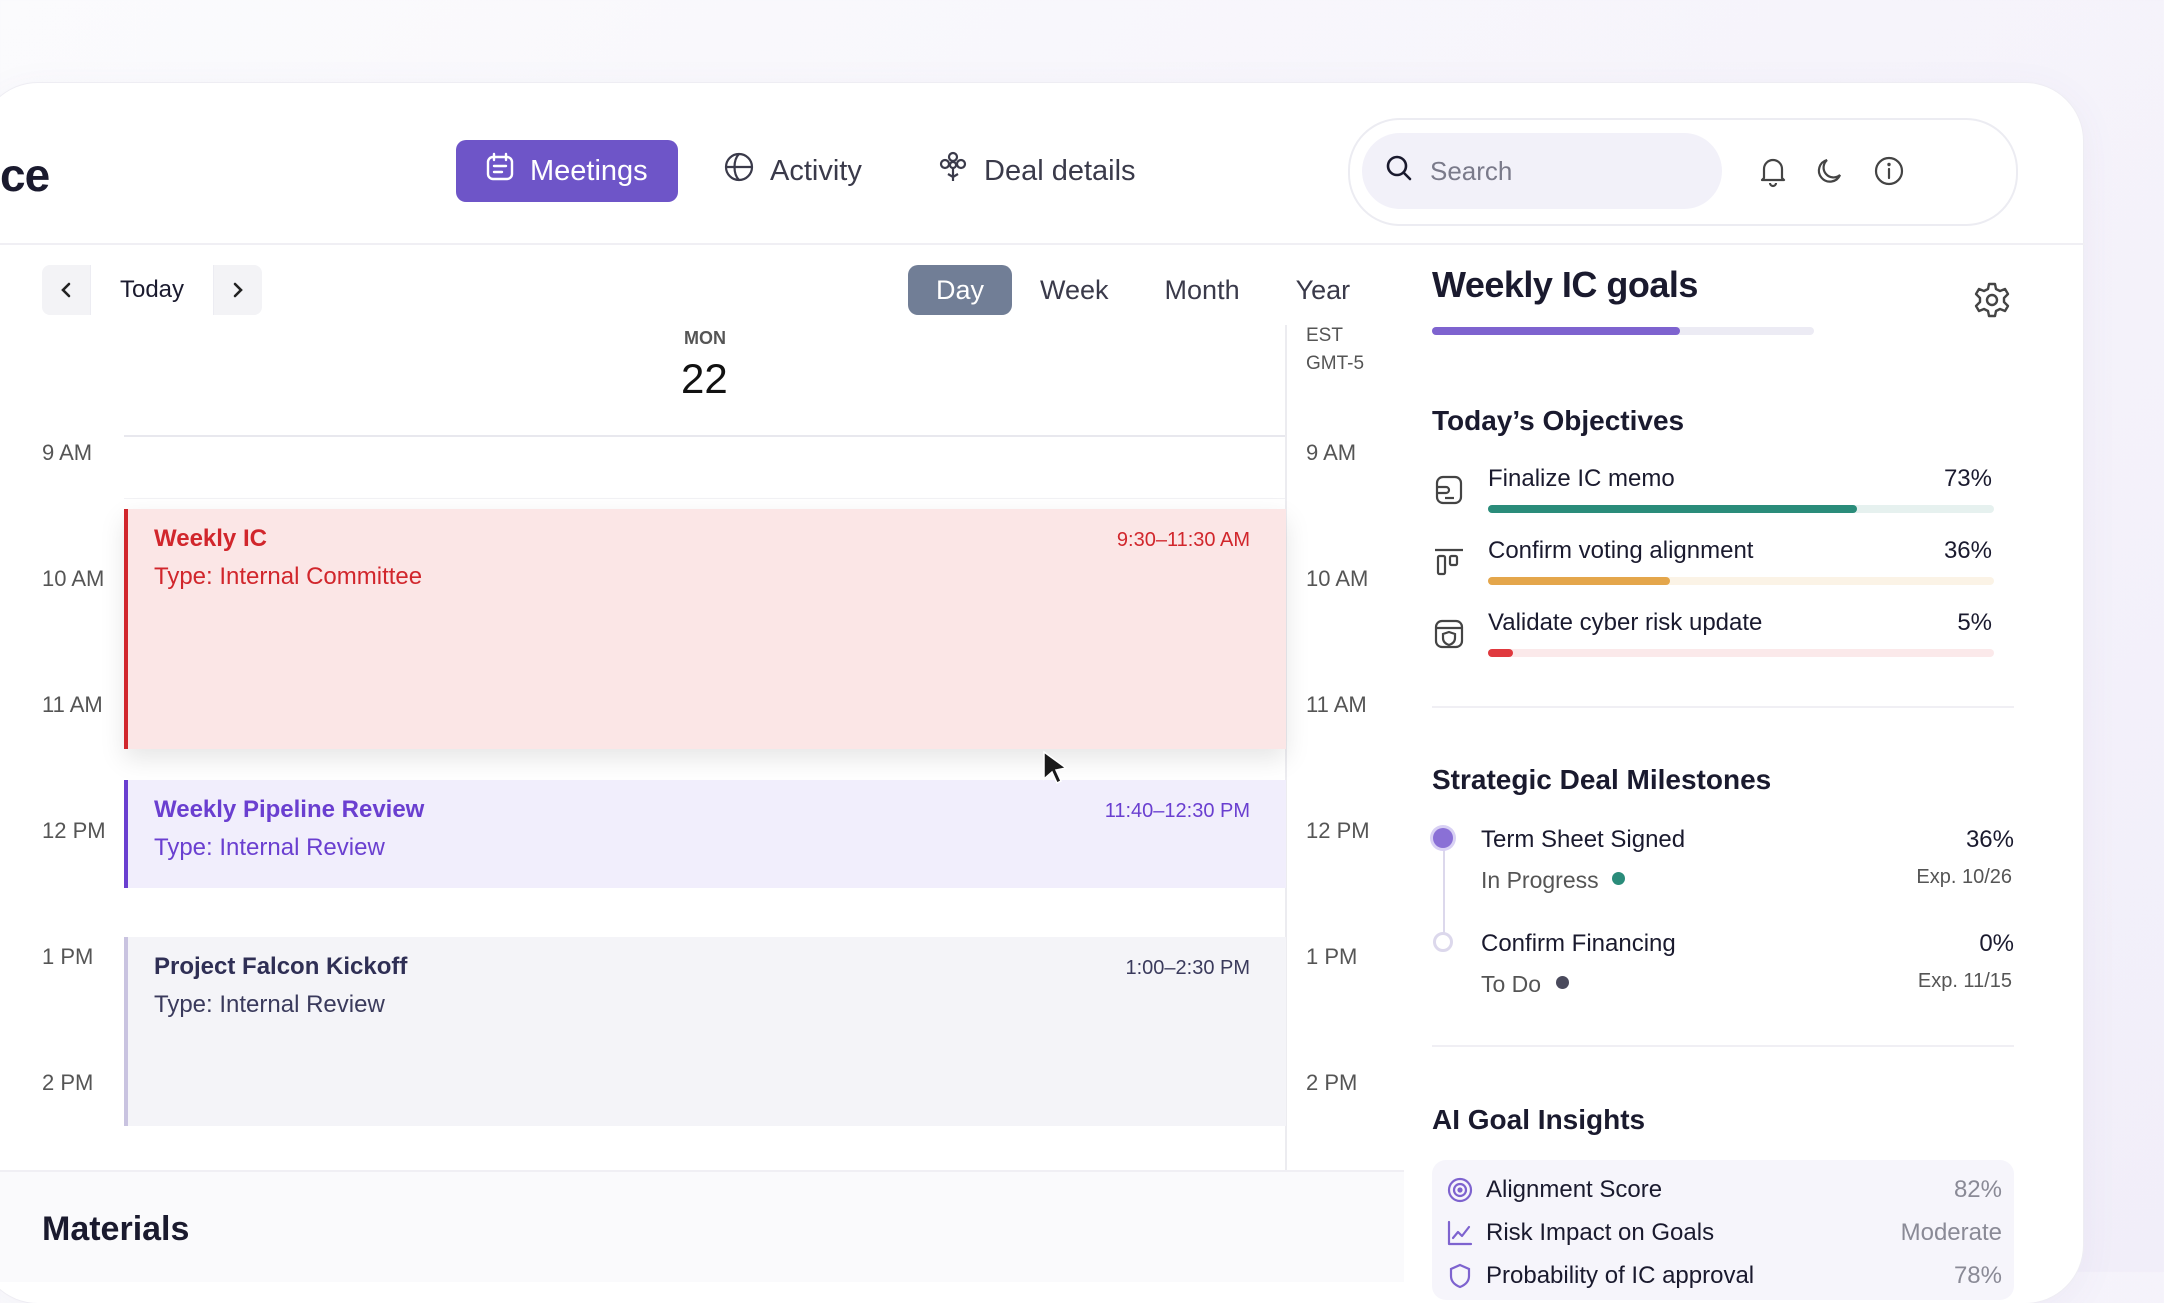  Describe the element at coordinates (705, 338) in the screenshot. I see `day-name: MON` at that location.